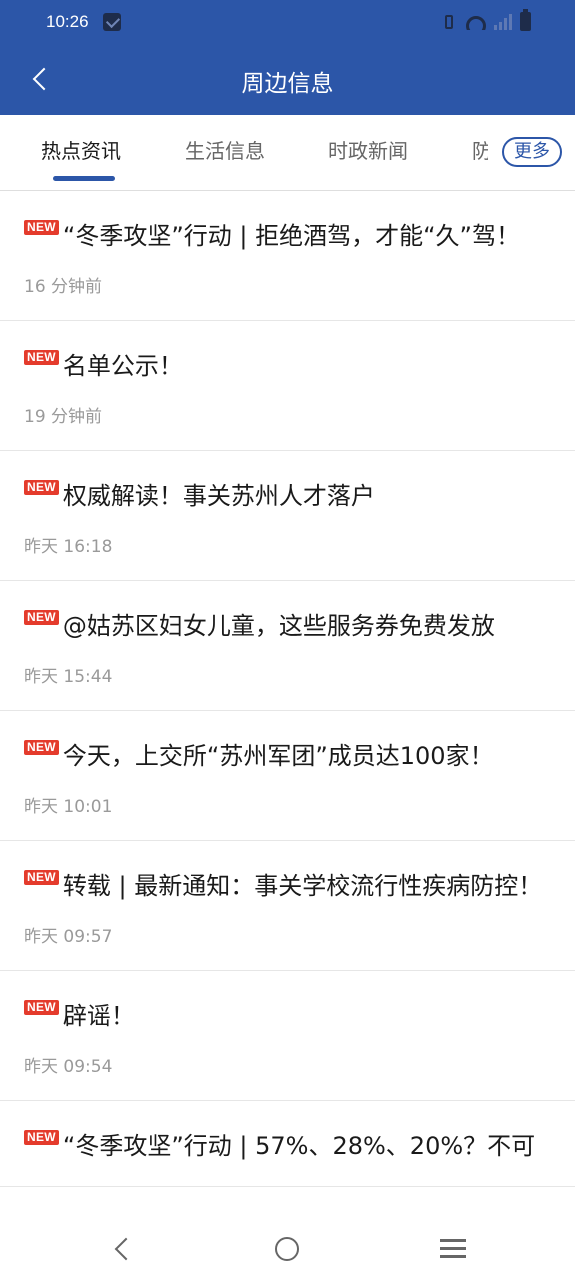  What do you see at coordinates (525, 20) in the screenshot?
I see `battery-icon` at bounding box center [525, 20].